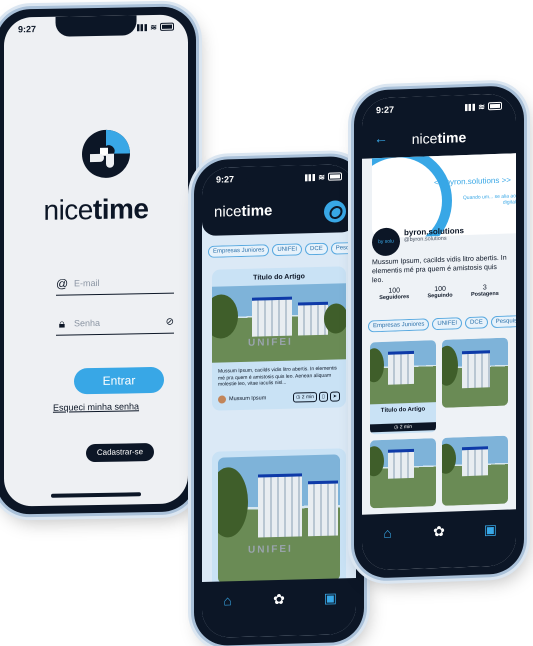  Describe the element at coordinates (485, 291) in the screenshot. I see `stat-posts: 3 Postagens` at that location.